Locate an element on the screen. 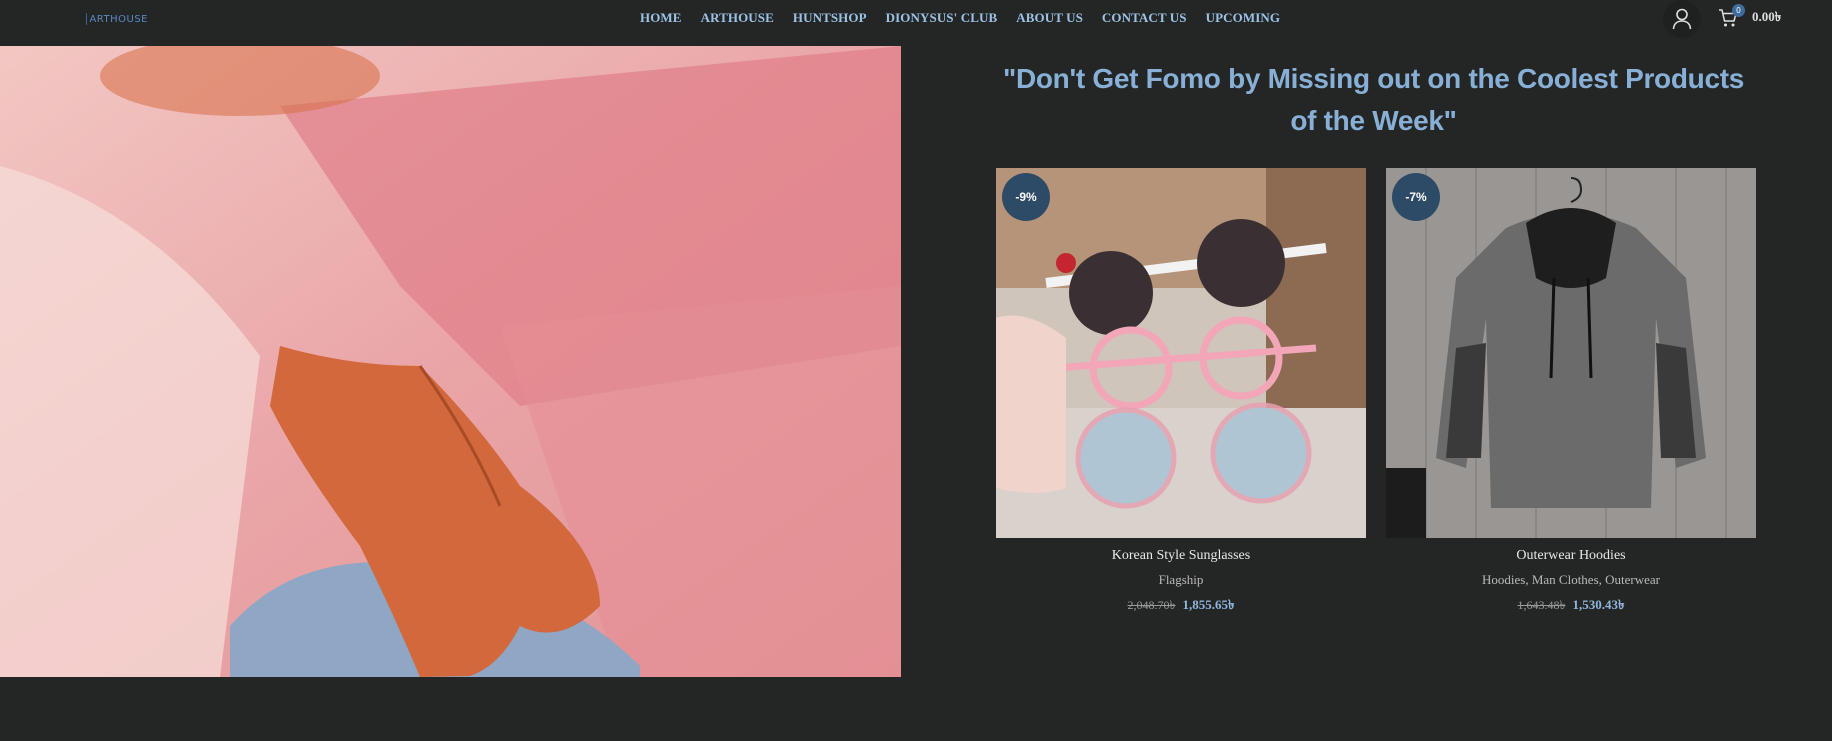 This screenshot has width=1832, height=741. product-title: Korean Style Sunglasses is located at coordinates (1181, 556).